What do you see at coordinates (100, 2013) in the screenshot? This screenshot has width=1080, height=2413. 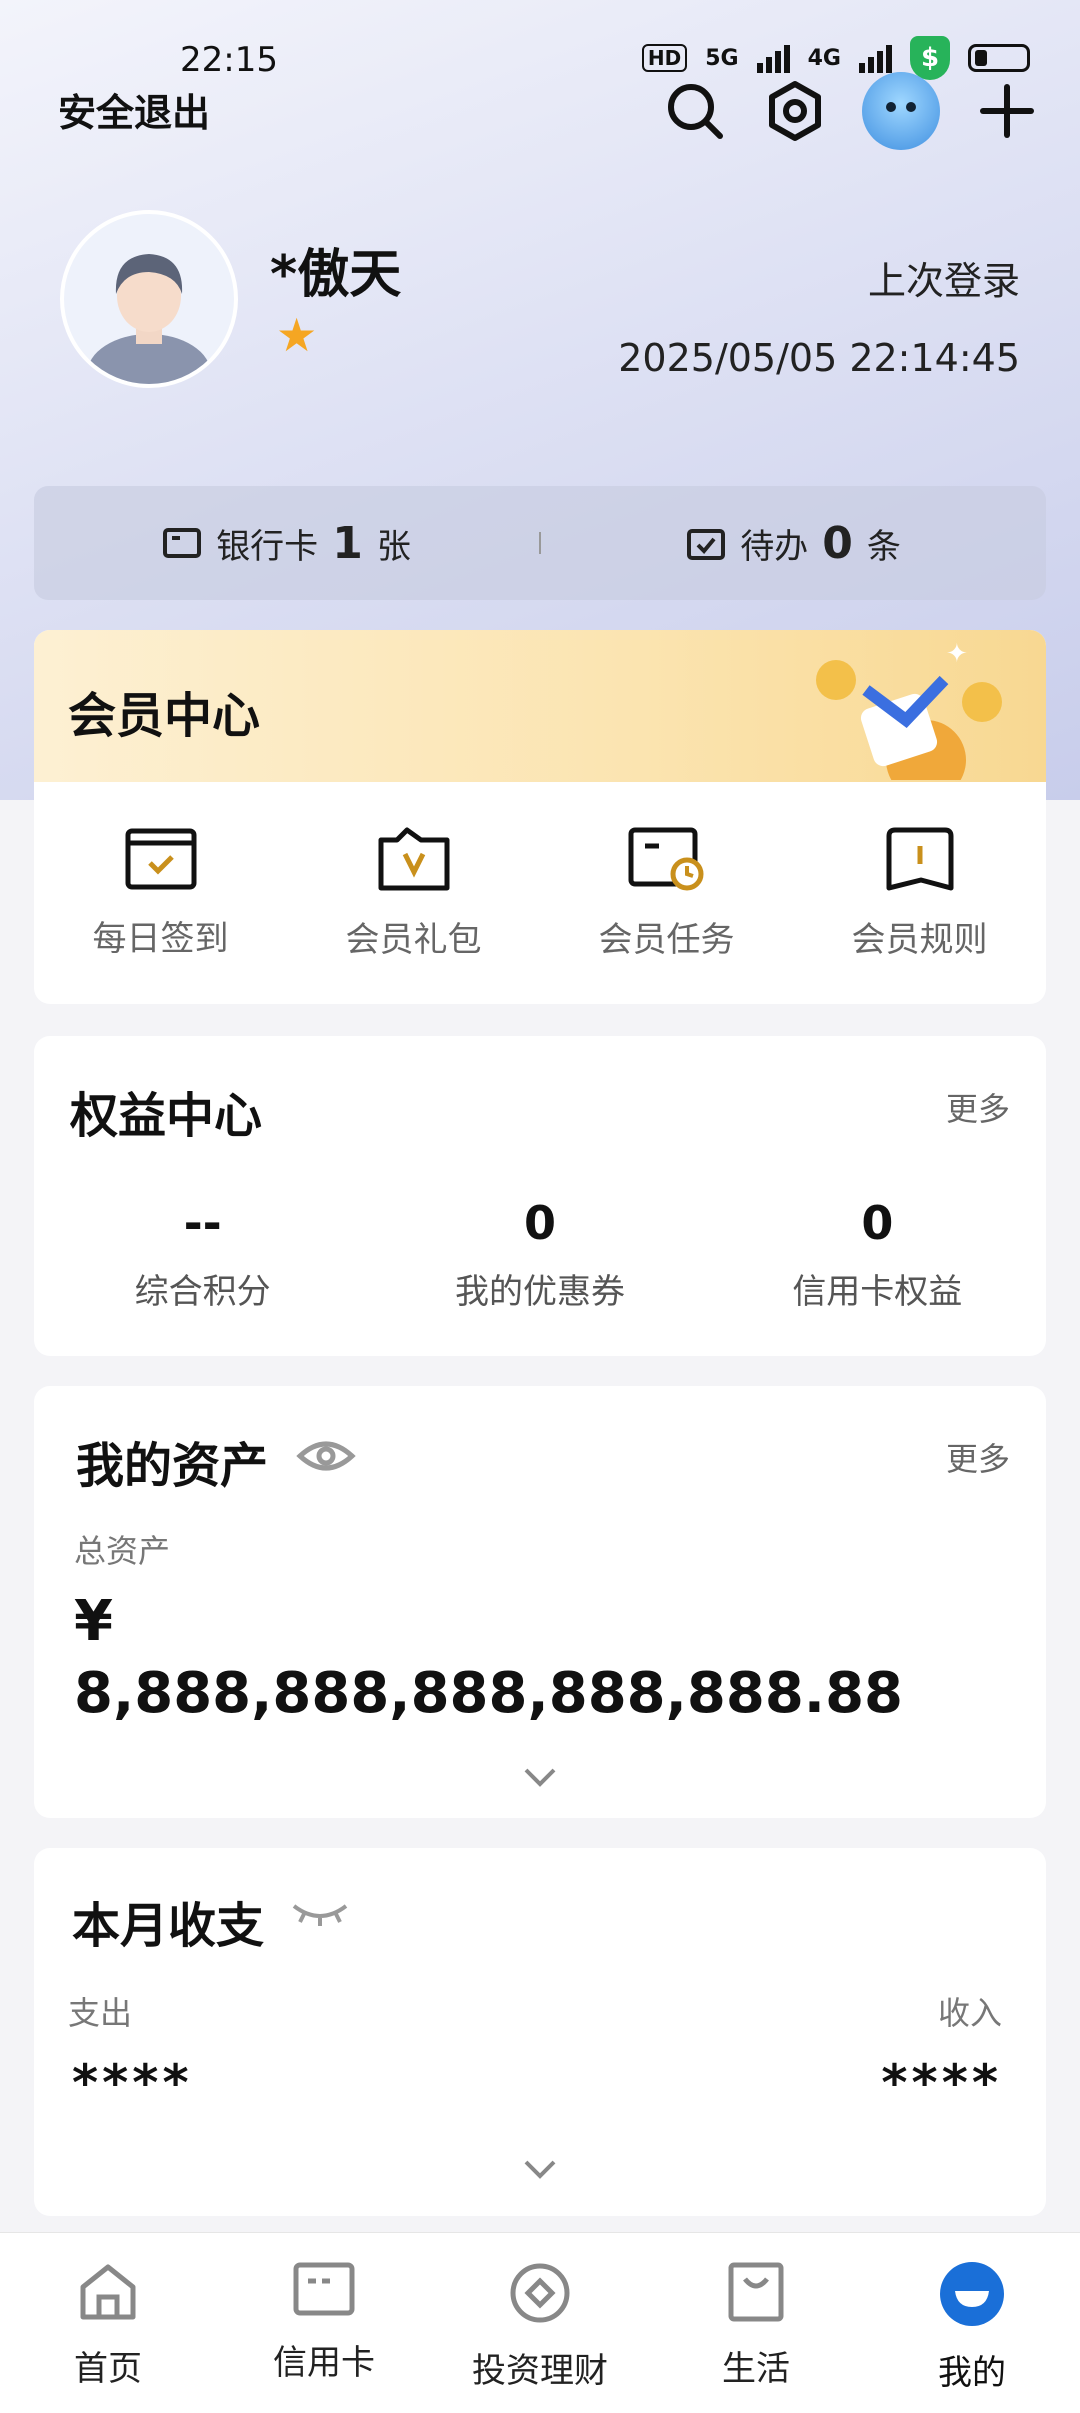 I see `expense-label: 支出` at bounding box center [100, 2013].